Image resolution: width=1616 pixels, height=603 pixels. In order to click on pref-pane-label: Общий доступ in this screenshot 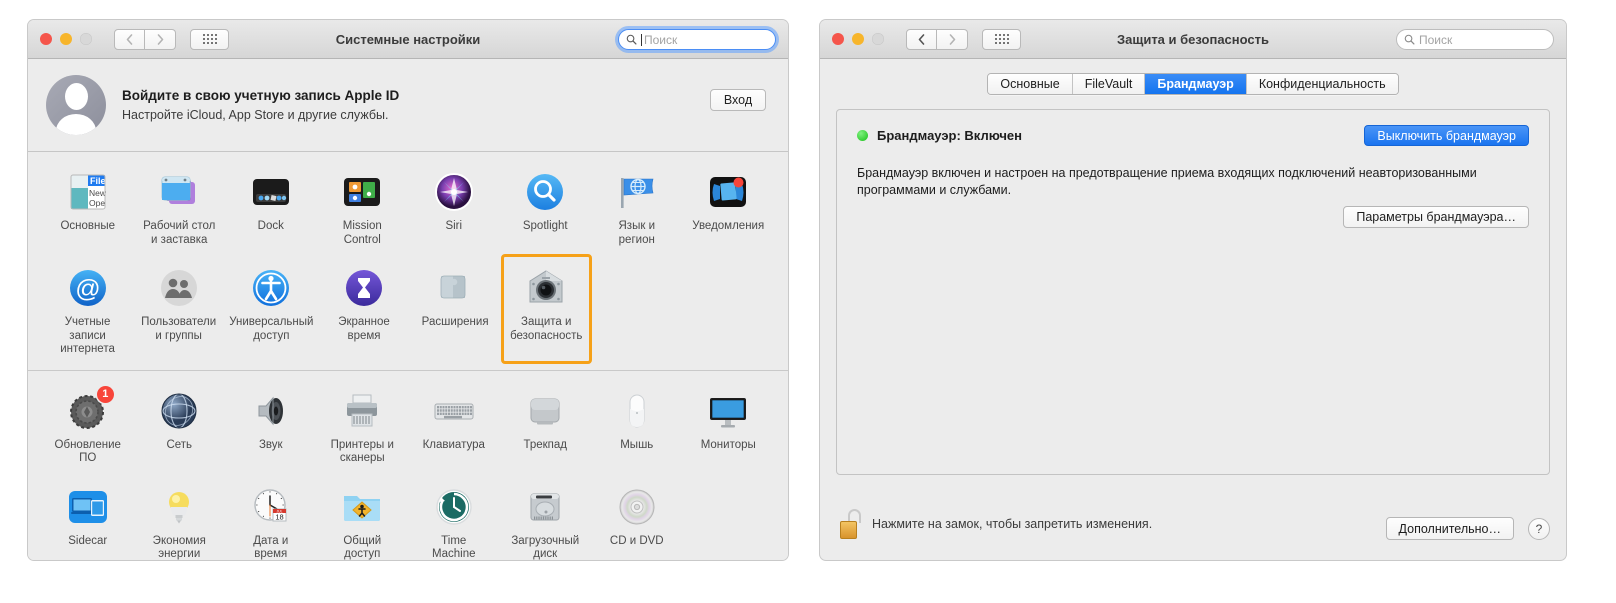, I will do `click(362, 547)`.